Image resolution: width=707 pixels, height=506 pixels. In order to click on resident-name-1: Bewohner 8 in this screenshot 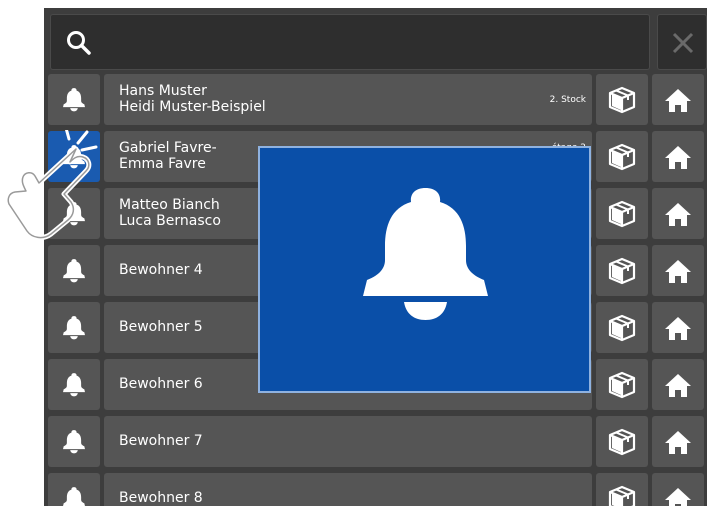, I will do `click(161, 498)`.